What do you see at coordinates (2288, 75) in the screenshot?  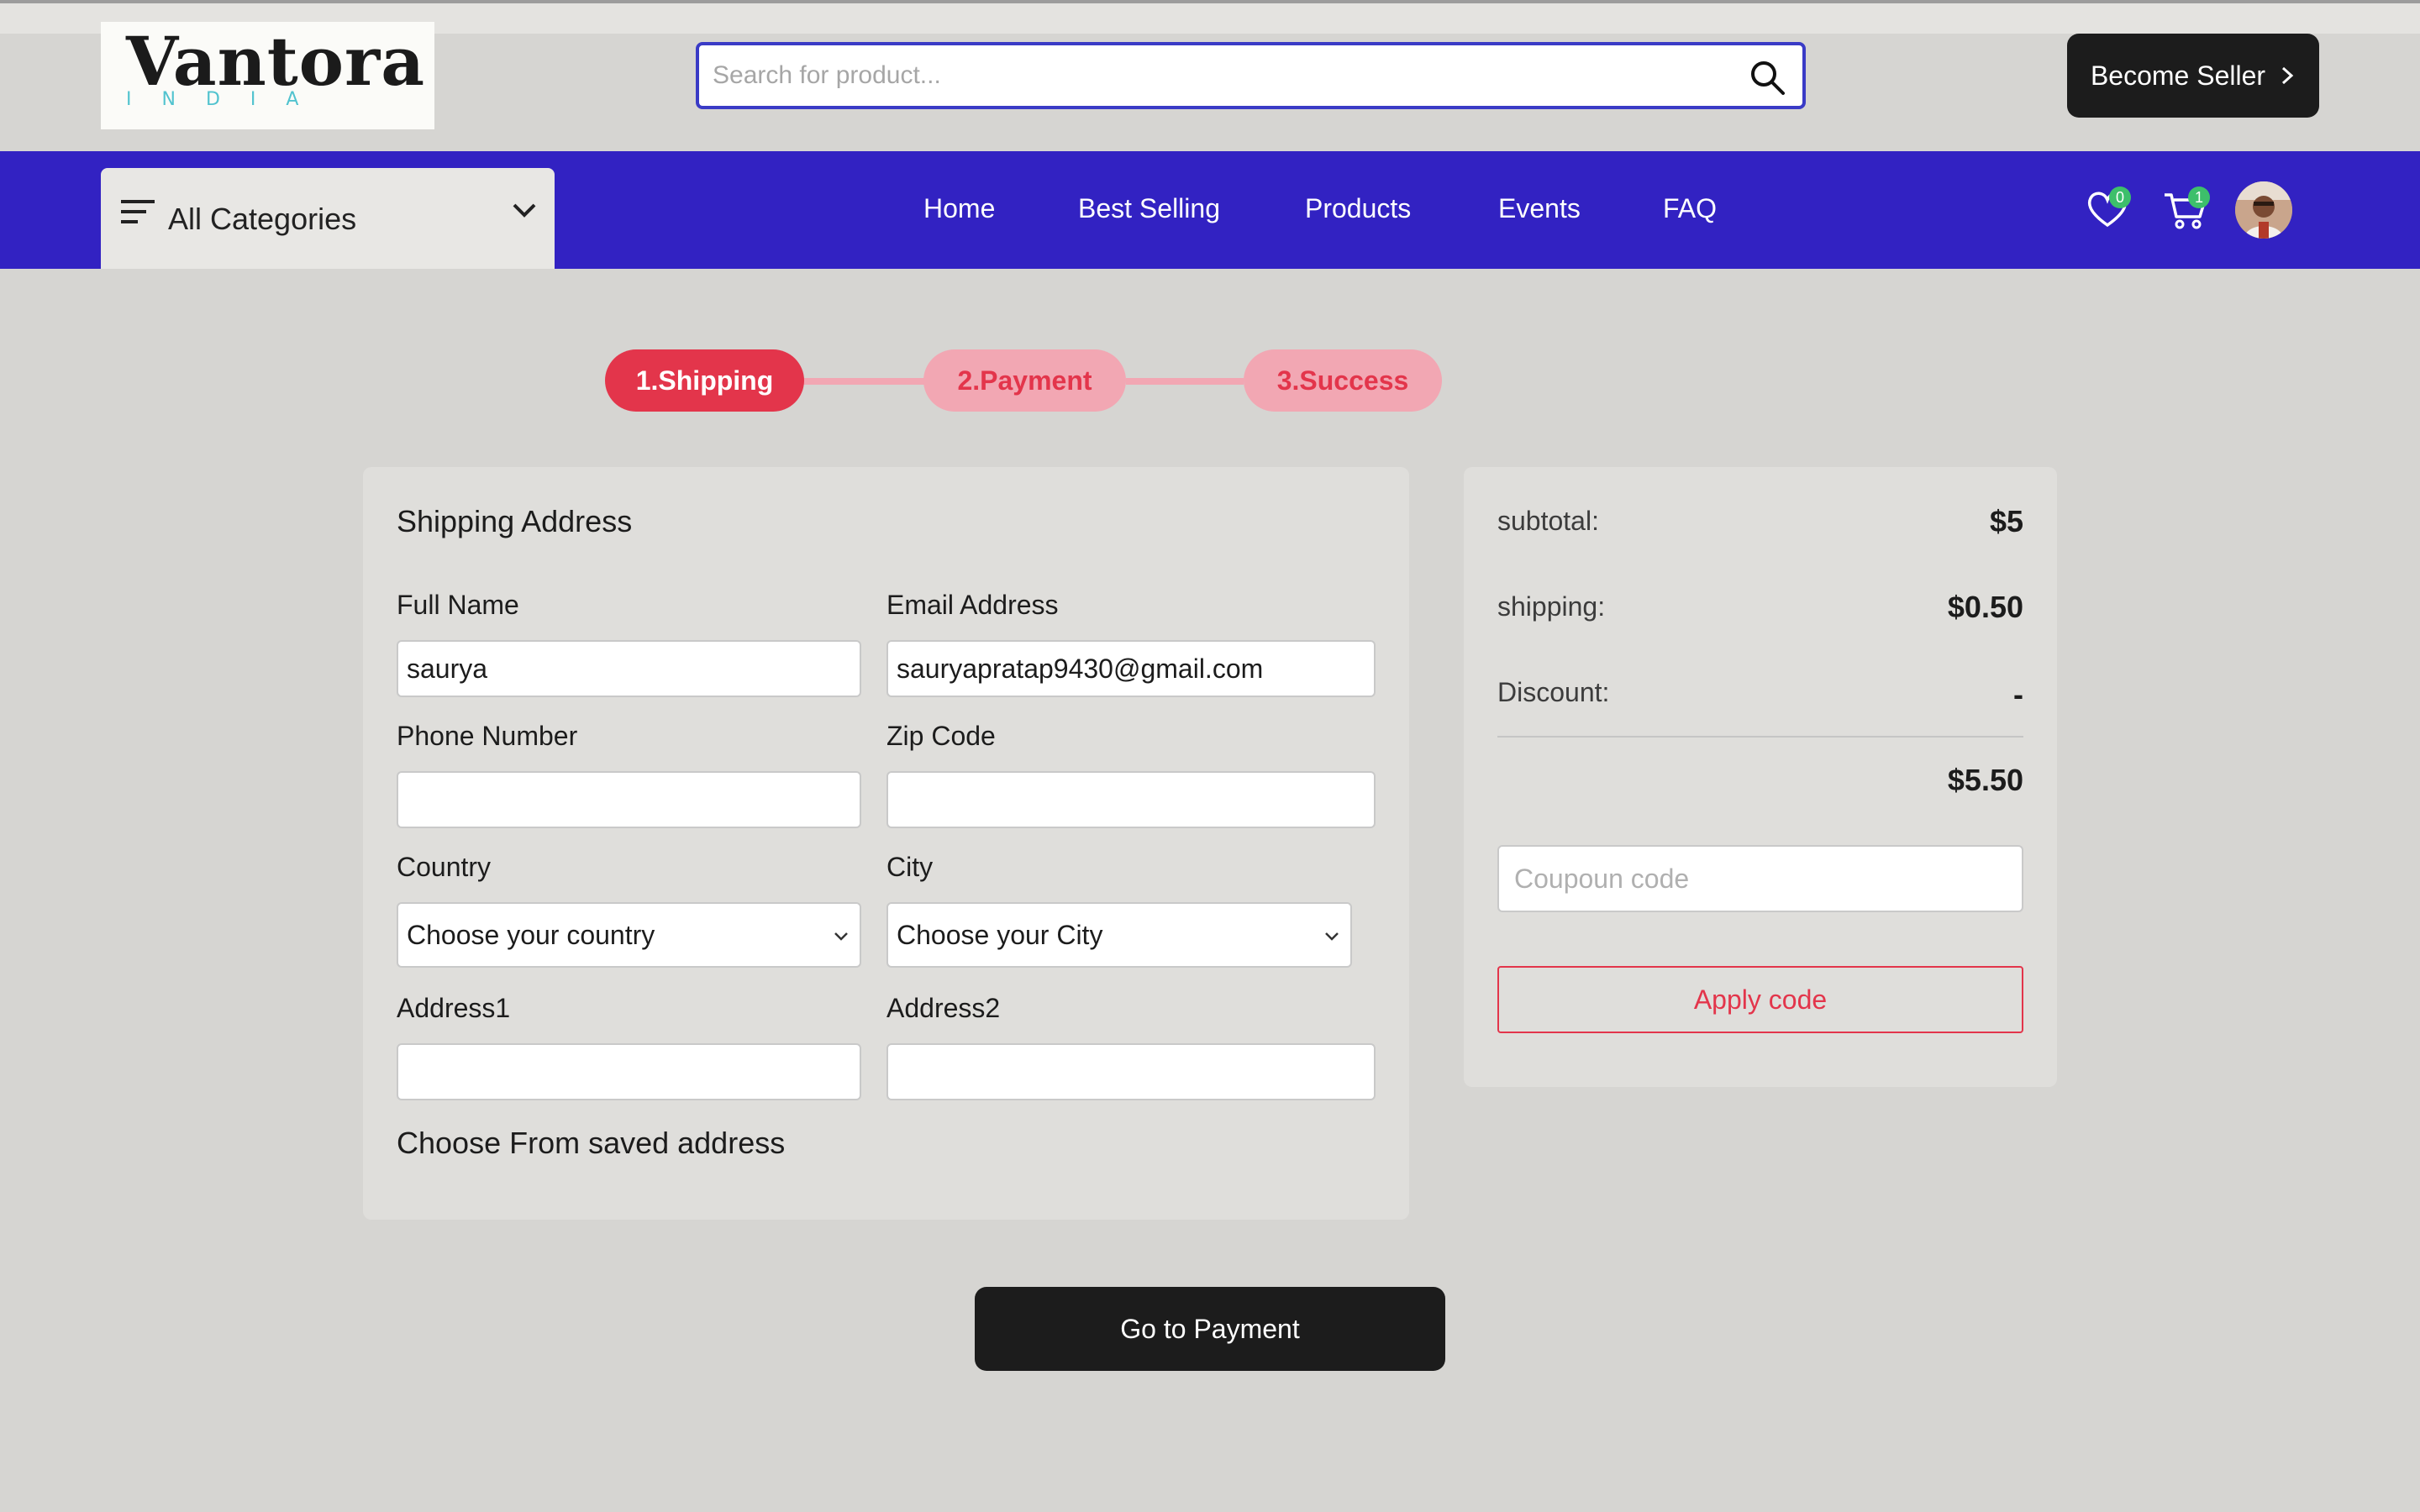 I see `chevron-right-icon` at bounding box center [2288, 75].